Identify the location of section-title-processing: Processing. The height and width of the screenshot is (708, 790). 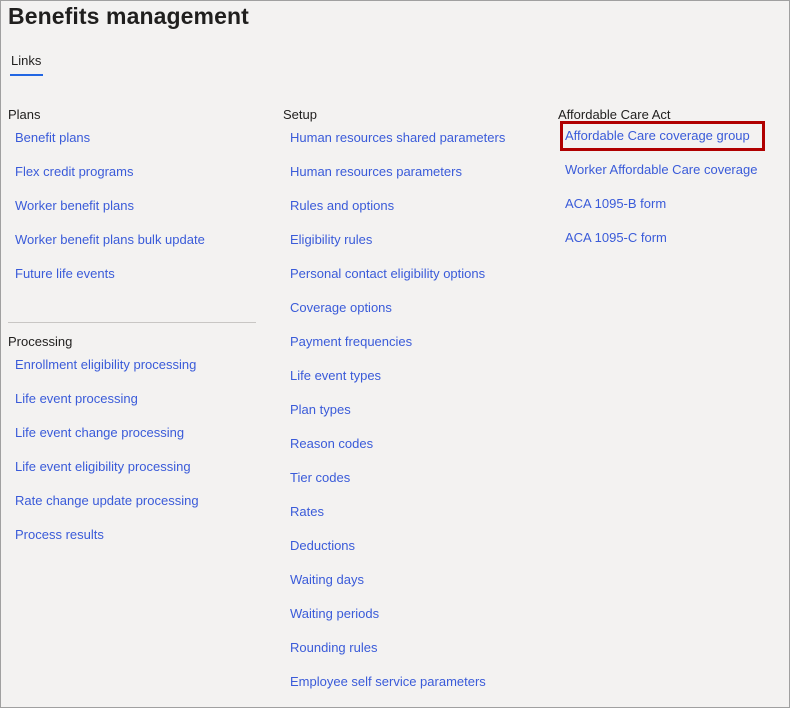
(40, 341).